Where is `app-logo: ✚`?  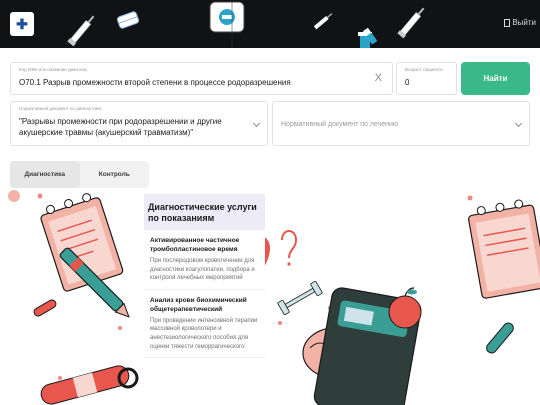 app-logo: ✚ is located at coordinates (22, 24).